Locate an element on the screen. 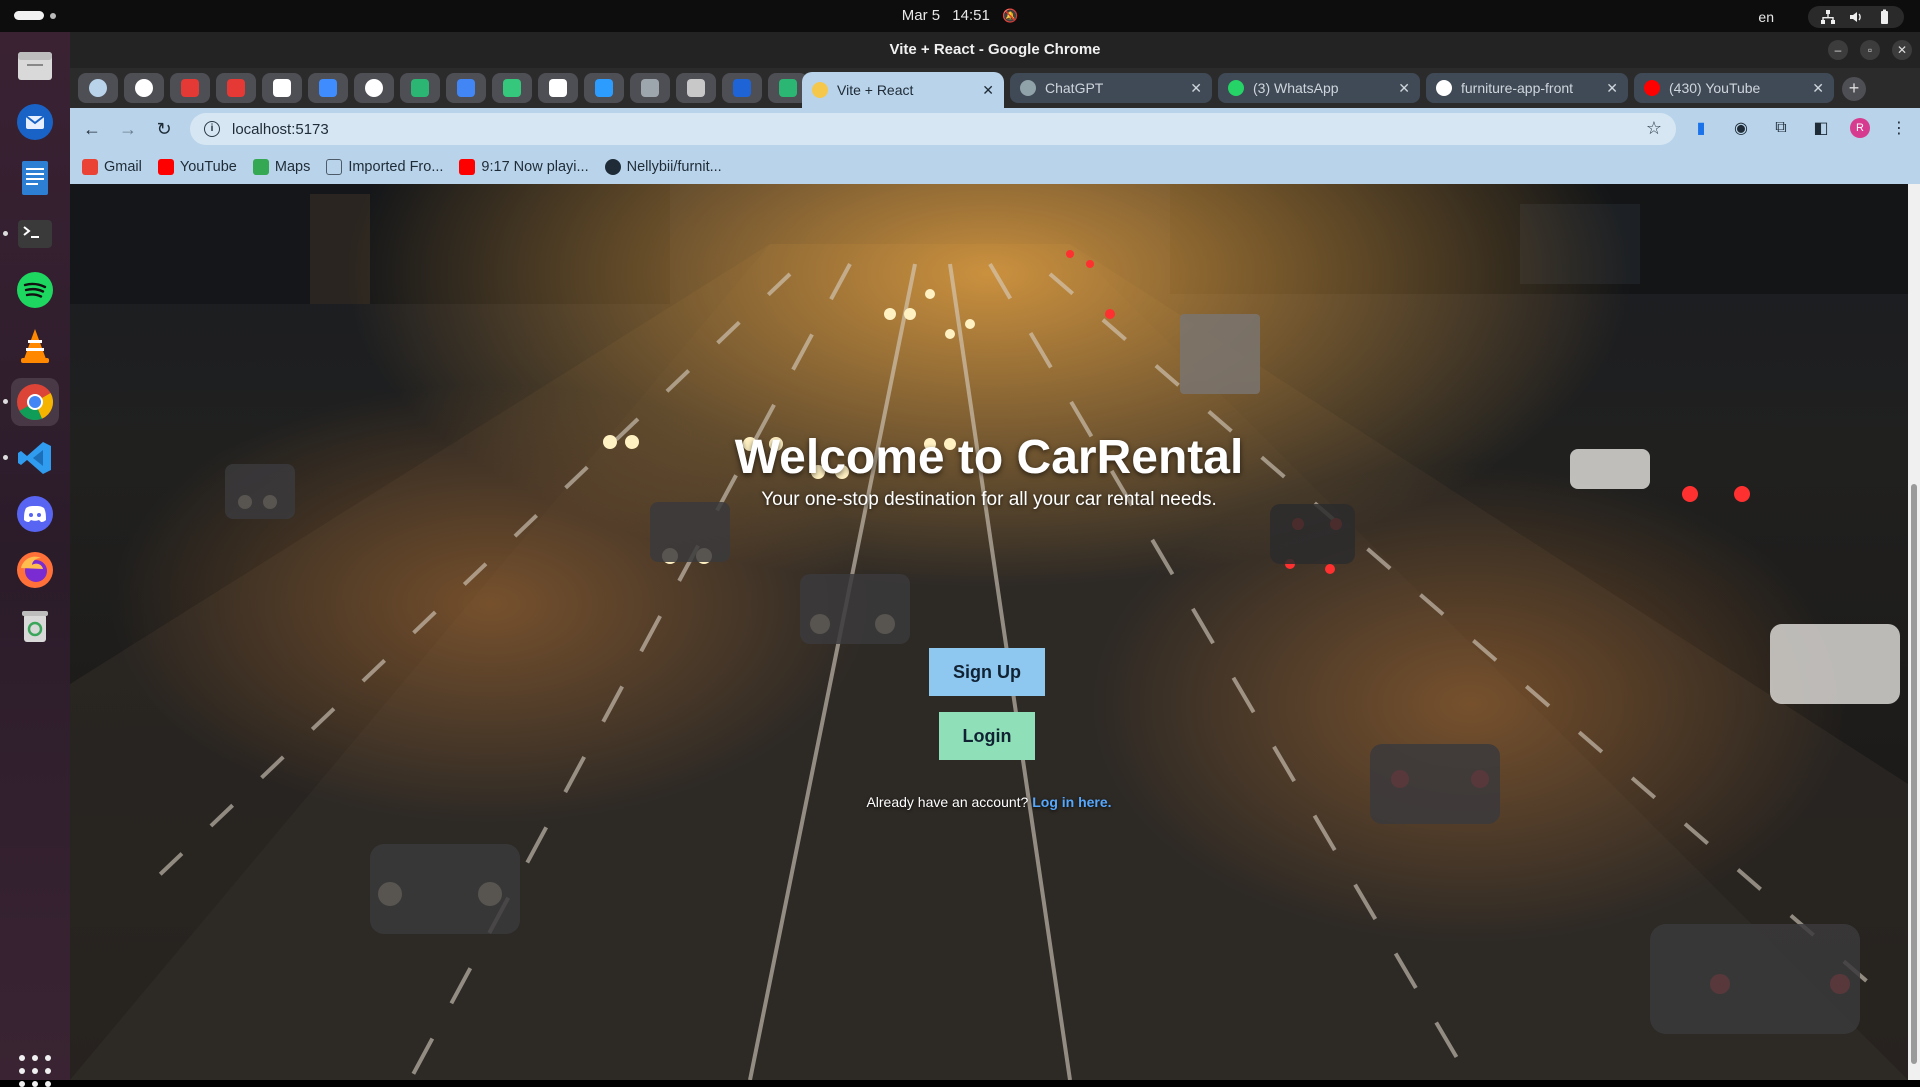 Image resolution: width=1920 pixels, height=1087 pixels. address-bar: i localhost:5173 ☆ is located at coordinates (933, 129).